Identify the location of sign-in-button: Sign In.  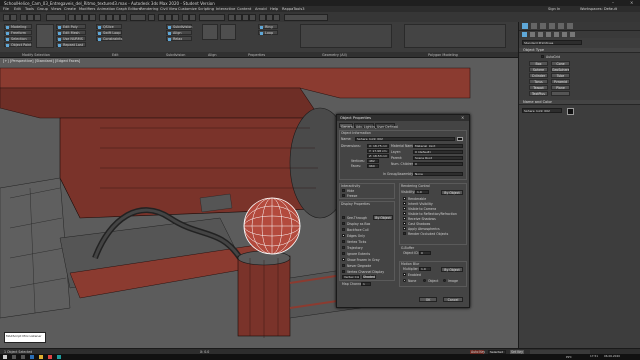
(554, 9).